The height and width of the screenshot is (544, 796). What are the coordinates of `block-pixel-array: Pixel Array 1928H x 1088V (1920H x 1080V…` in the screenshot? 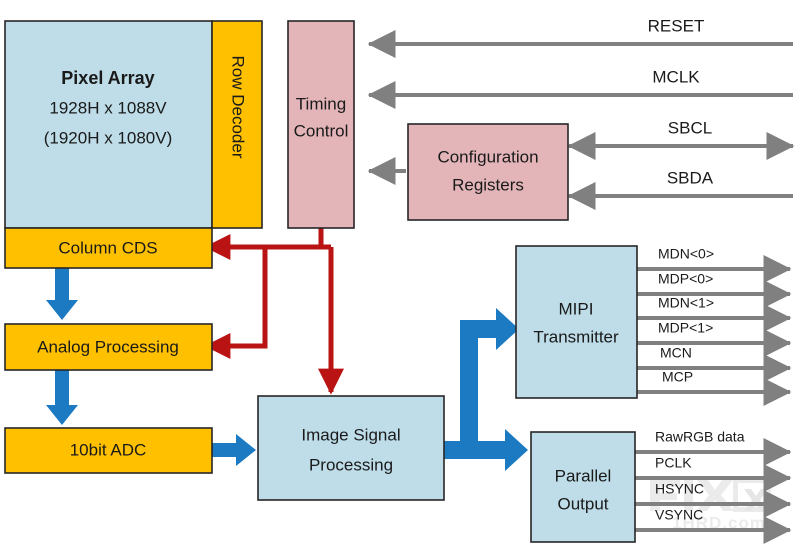 It's located at (108, 124).